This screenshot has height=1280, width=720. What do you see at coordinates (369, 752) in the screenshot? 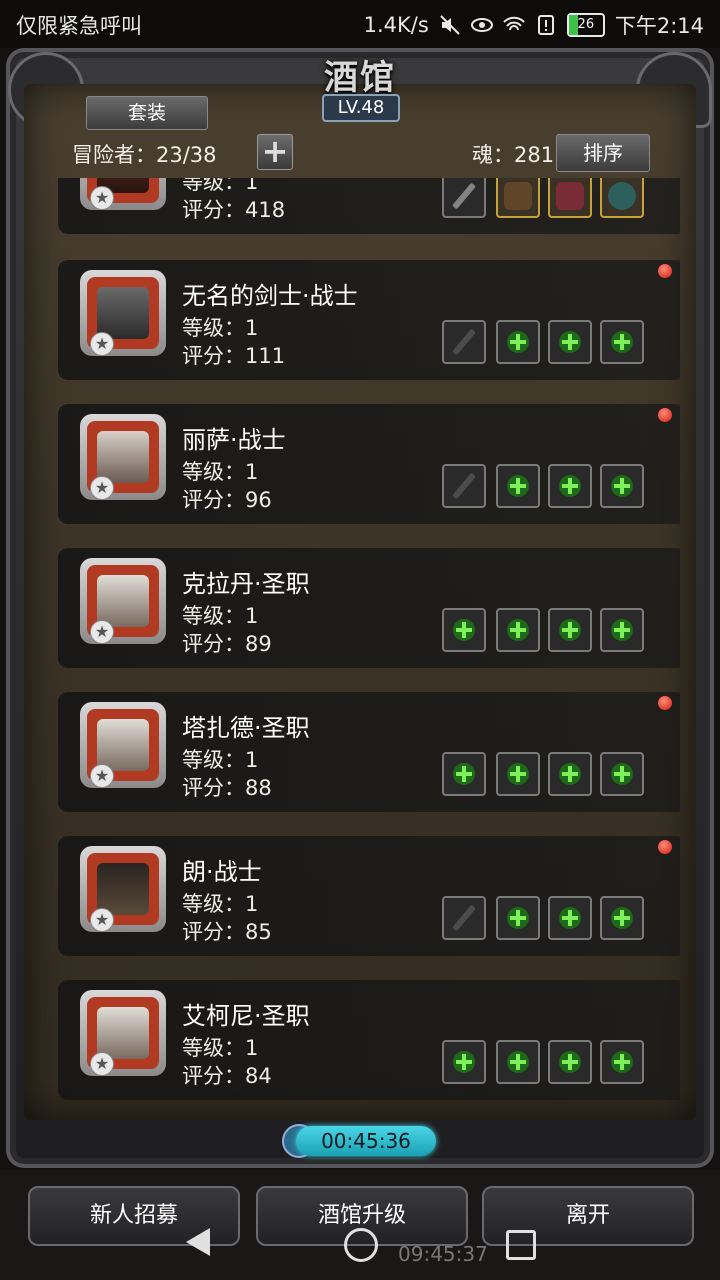
I see `hero-card: ★ 塔扎德·圣职 等级：1 评分：88` at bounding box center [369, 752].